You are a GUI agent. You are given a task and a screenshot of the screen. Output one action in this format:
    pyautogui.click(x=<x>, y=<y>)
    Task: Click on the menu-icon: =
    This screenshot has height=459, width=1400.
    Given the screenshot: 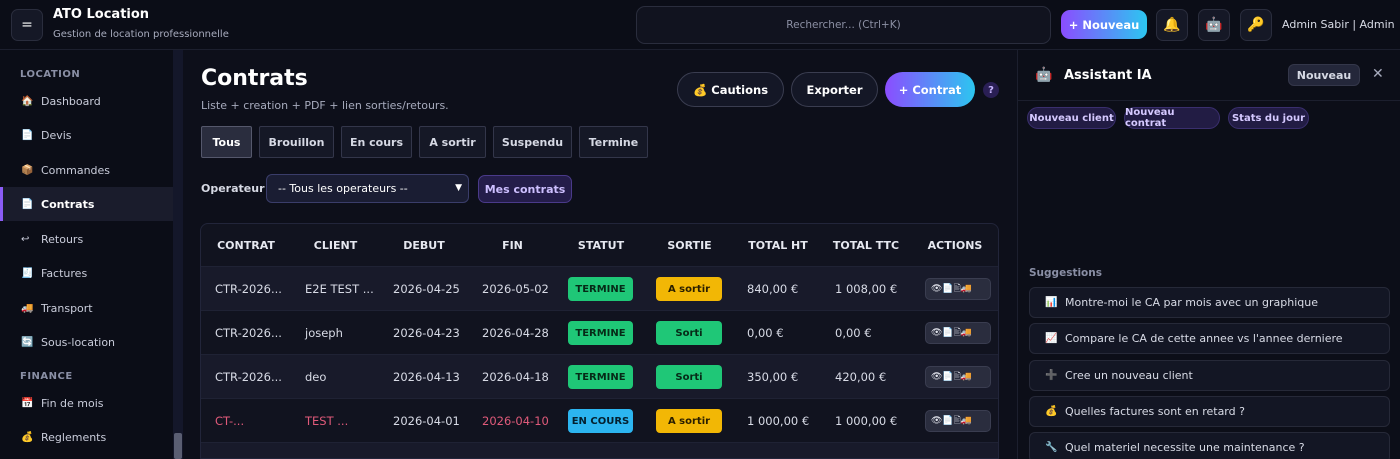 What is the action you would take?
    pyautogui.click(x=27, y=25)
    